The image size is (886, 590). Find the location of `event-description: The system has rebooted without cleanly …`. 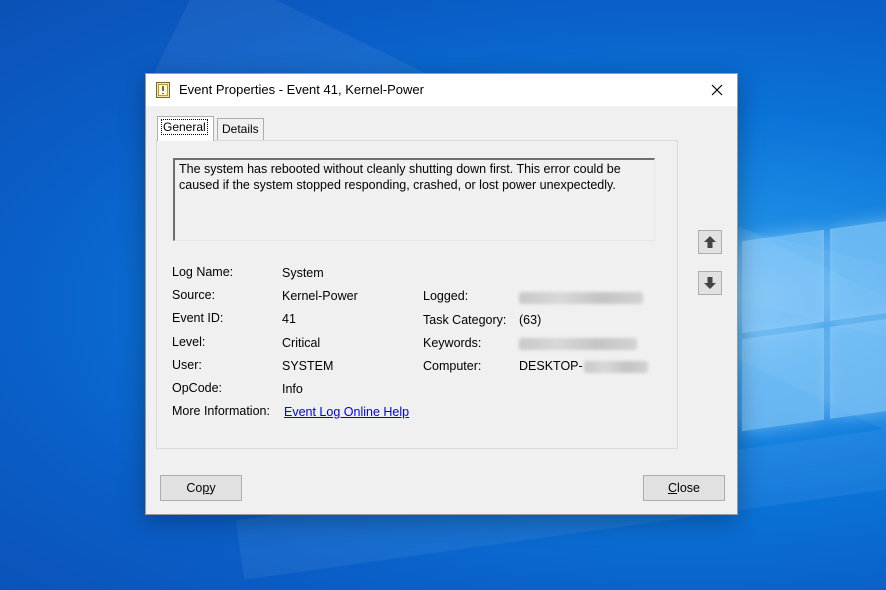

event-description: The system has rebooted without cleanly … is located at coordinates (414, 199).